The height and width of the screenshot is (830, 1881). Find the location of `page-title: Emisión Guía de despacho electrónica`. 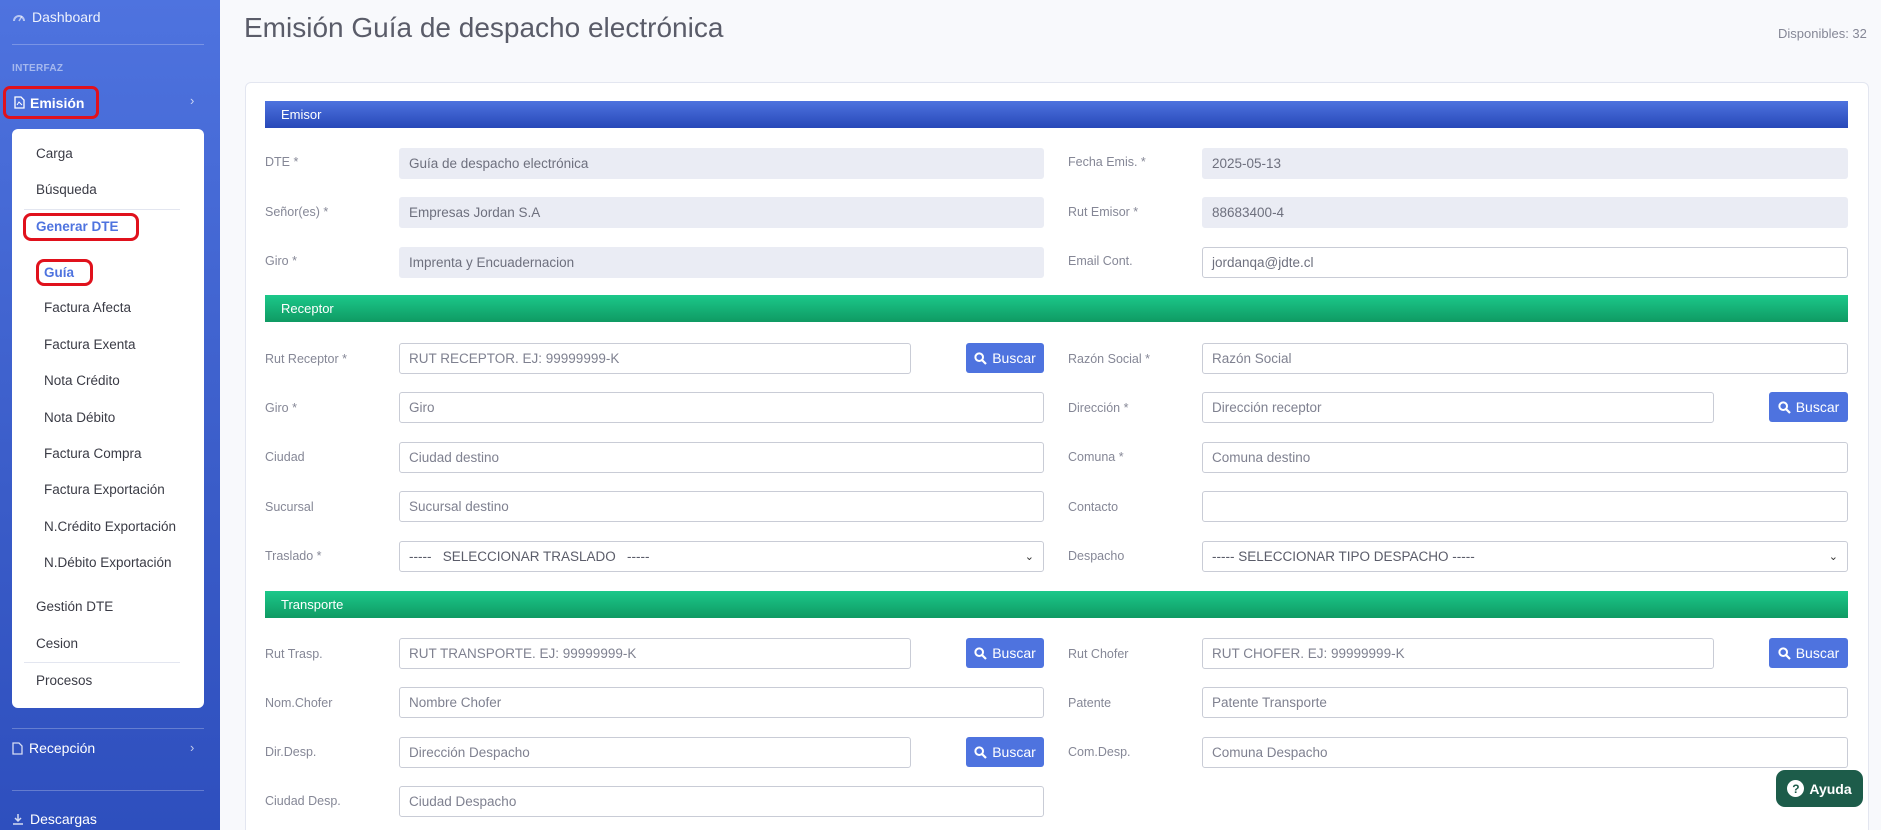

page-title: Emisión Guía de despacho electrónica is located at coordinates (484, 27).